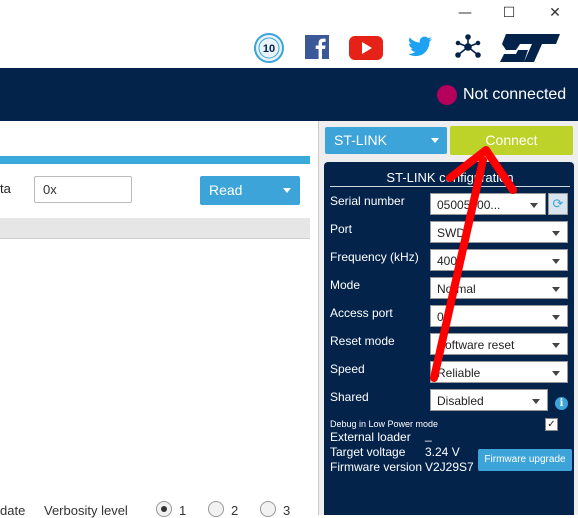 This screenshot has height=518, width=578. What do you see at coordinates (347, 369) in the screenshot?
I see `speed-label: Speed` at bounding box center [347, 369].